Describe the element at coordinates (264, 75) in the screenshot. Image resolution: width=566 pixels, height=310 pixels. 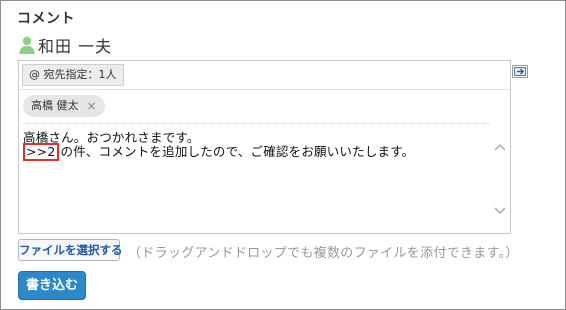
I see `destination-bar: @ 宛先指定：1人` at that location.